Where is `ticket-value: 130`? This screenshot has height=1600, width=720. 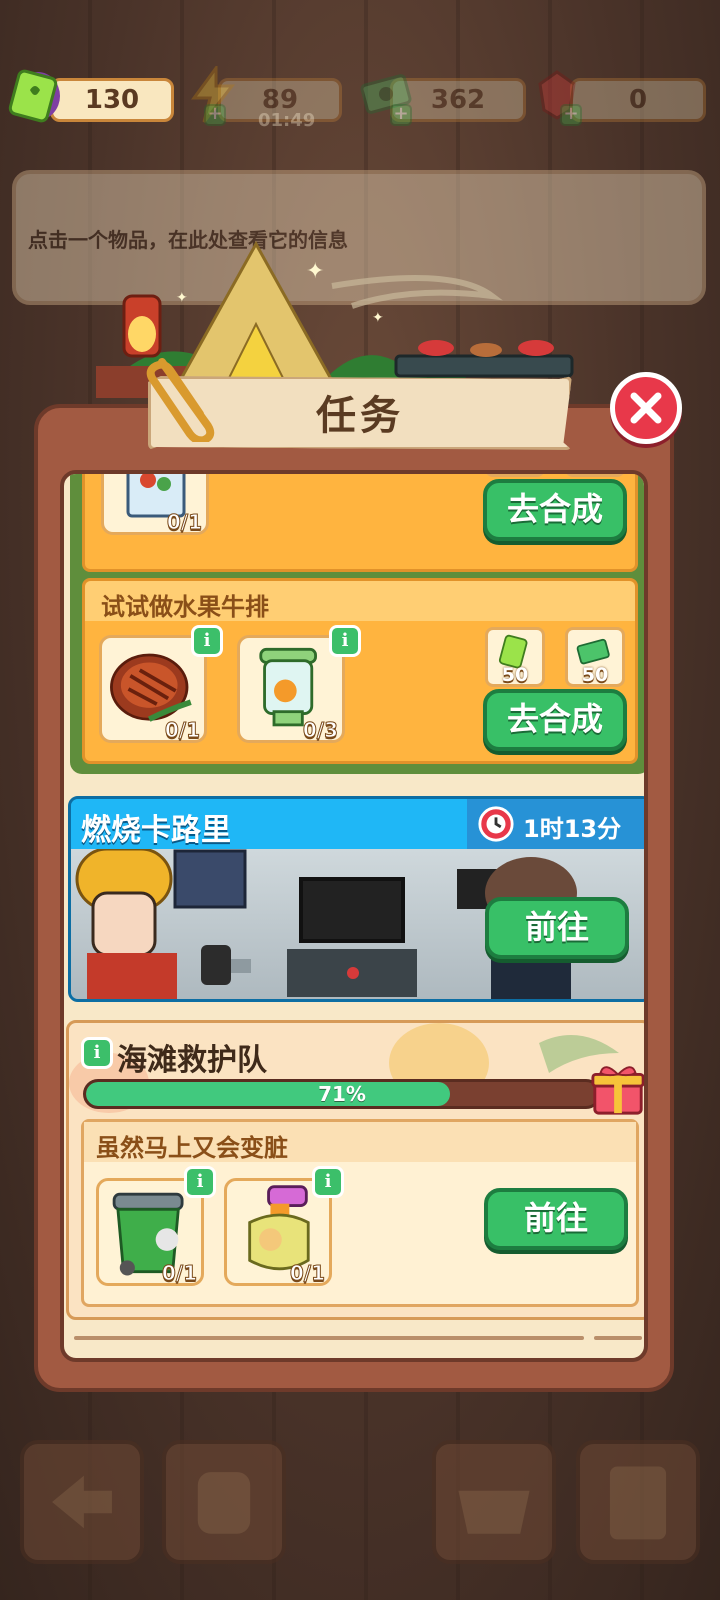
ticket-value: 130 is located at coordinates (112, 100).